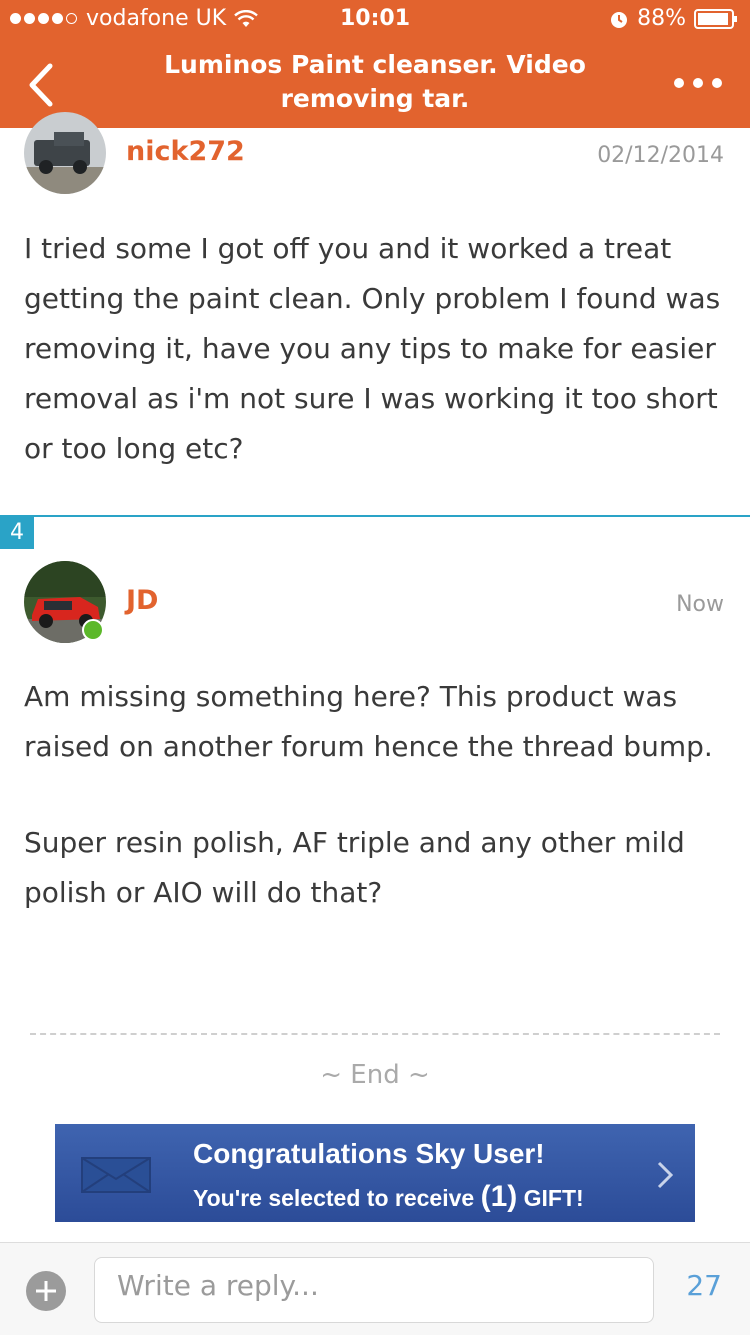 The image size is (750, 1335). I want to click on more-options-icon, so click(693, 83).